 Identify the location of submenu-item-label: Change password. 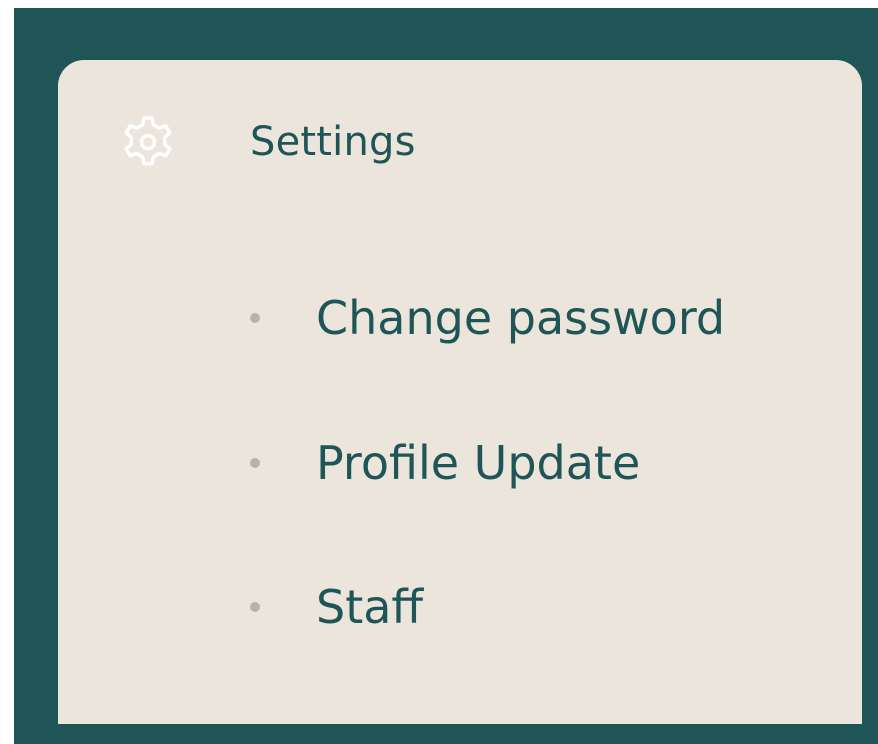
(521, 318).